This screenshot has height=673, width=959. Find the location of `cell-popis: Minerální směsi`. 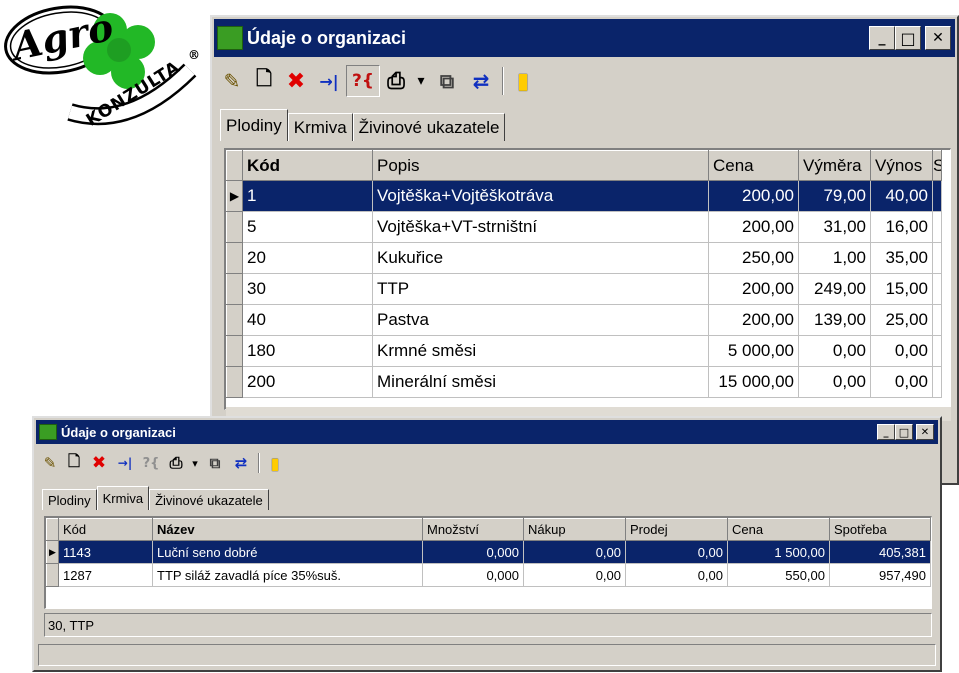

cell-popis: Minerální směsi is located at coordinates (540, 382).